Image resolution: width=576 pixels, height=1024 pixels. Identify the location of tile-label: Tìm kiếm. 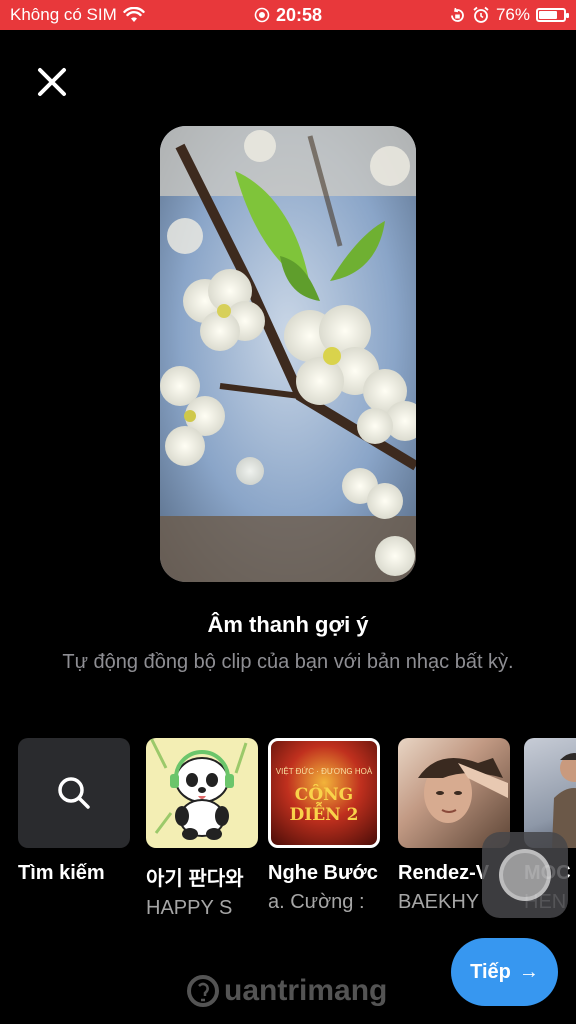
(61, 873).